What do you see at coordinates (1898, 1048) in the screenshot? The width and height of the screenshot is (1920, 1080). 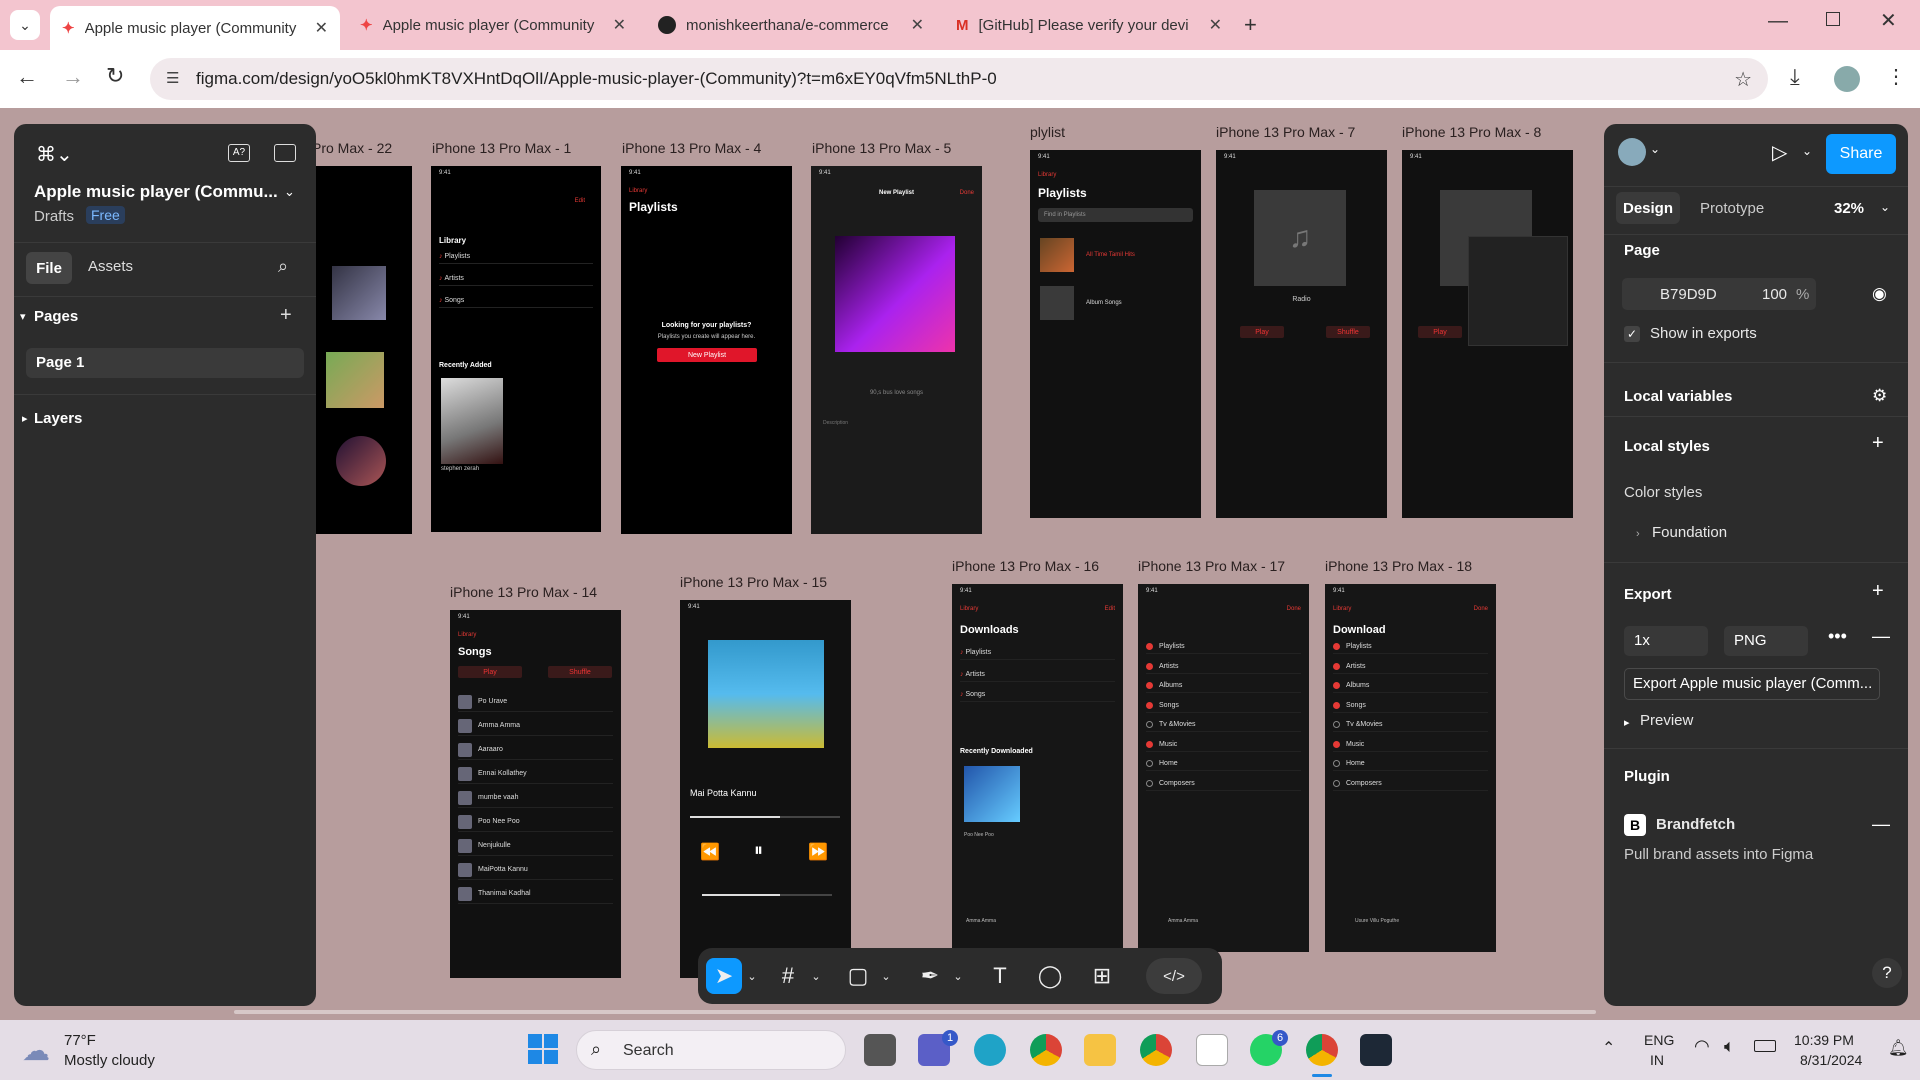 I see `notifications-bell-icon: 🔔︎` at bounding box center [1898, 1048].